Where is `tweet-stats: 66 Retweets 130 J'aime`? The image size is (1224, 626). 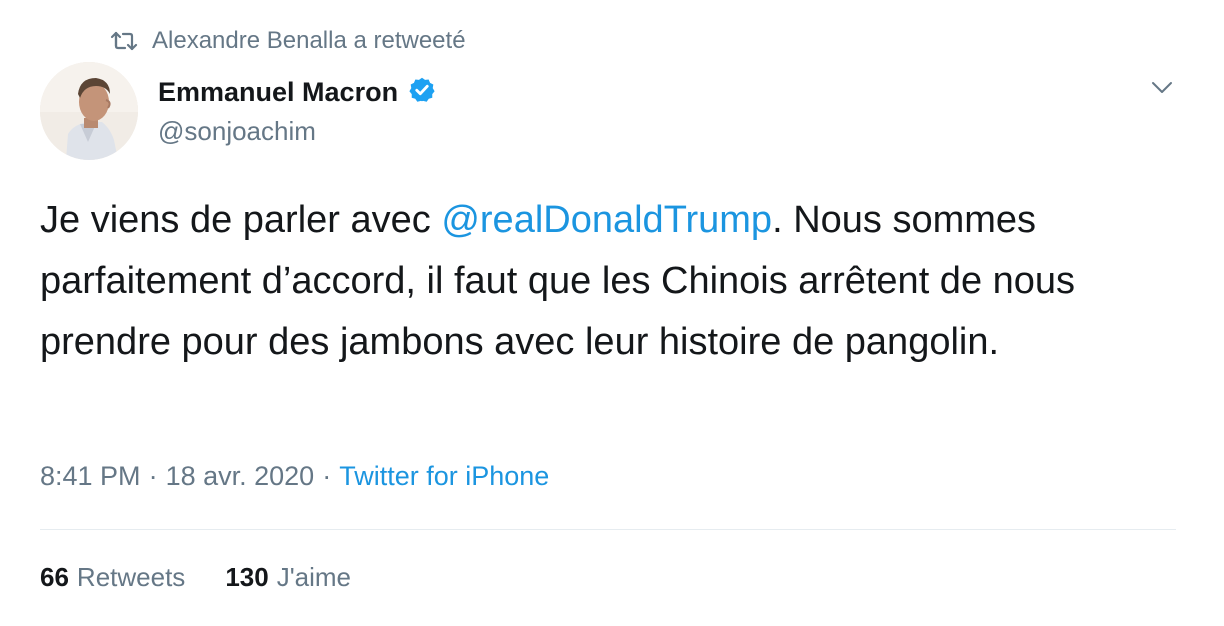
tweet-stats: 66 Retweets 130 J'aime is located at coordinates (195, 577).